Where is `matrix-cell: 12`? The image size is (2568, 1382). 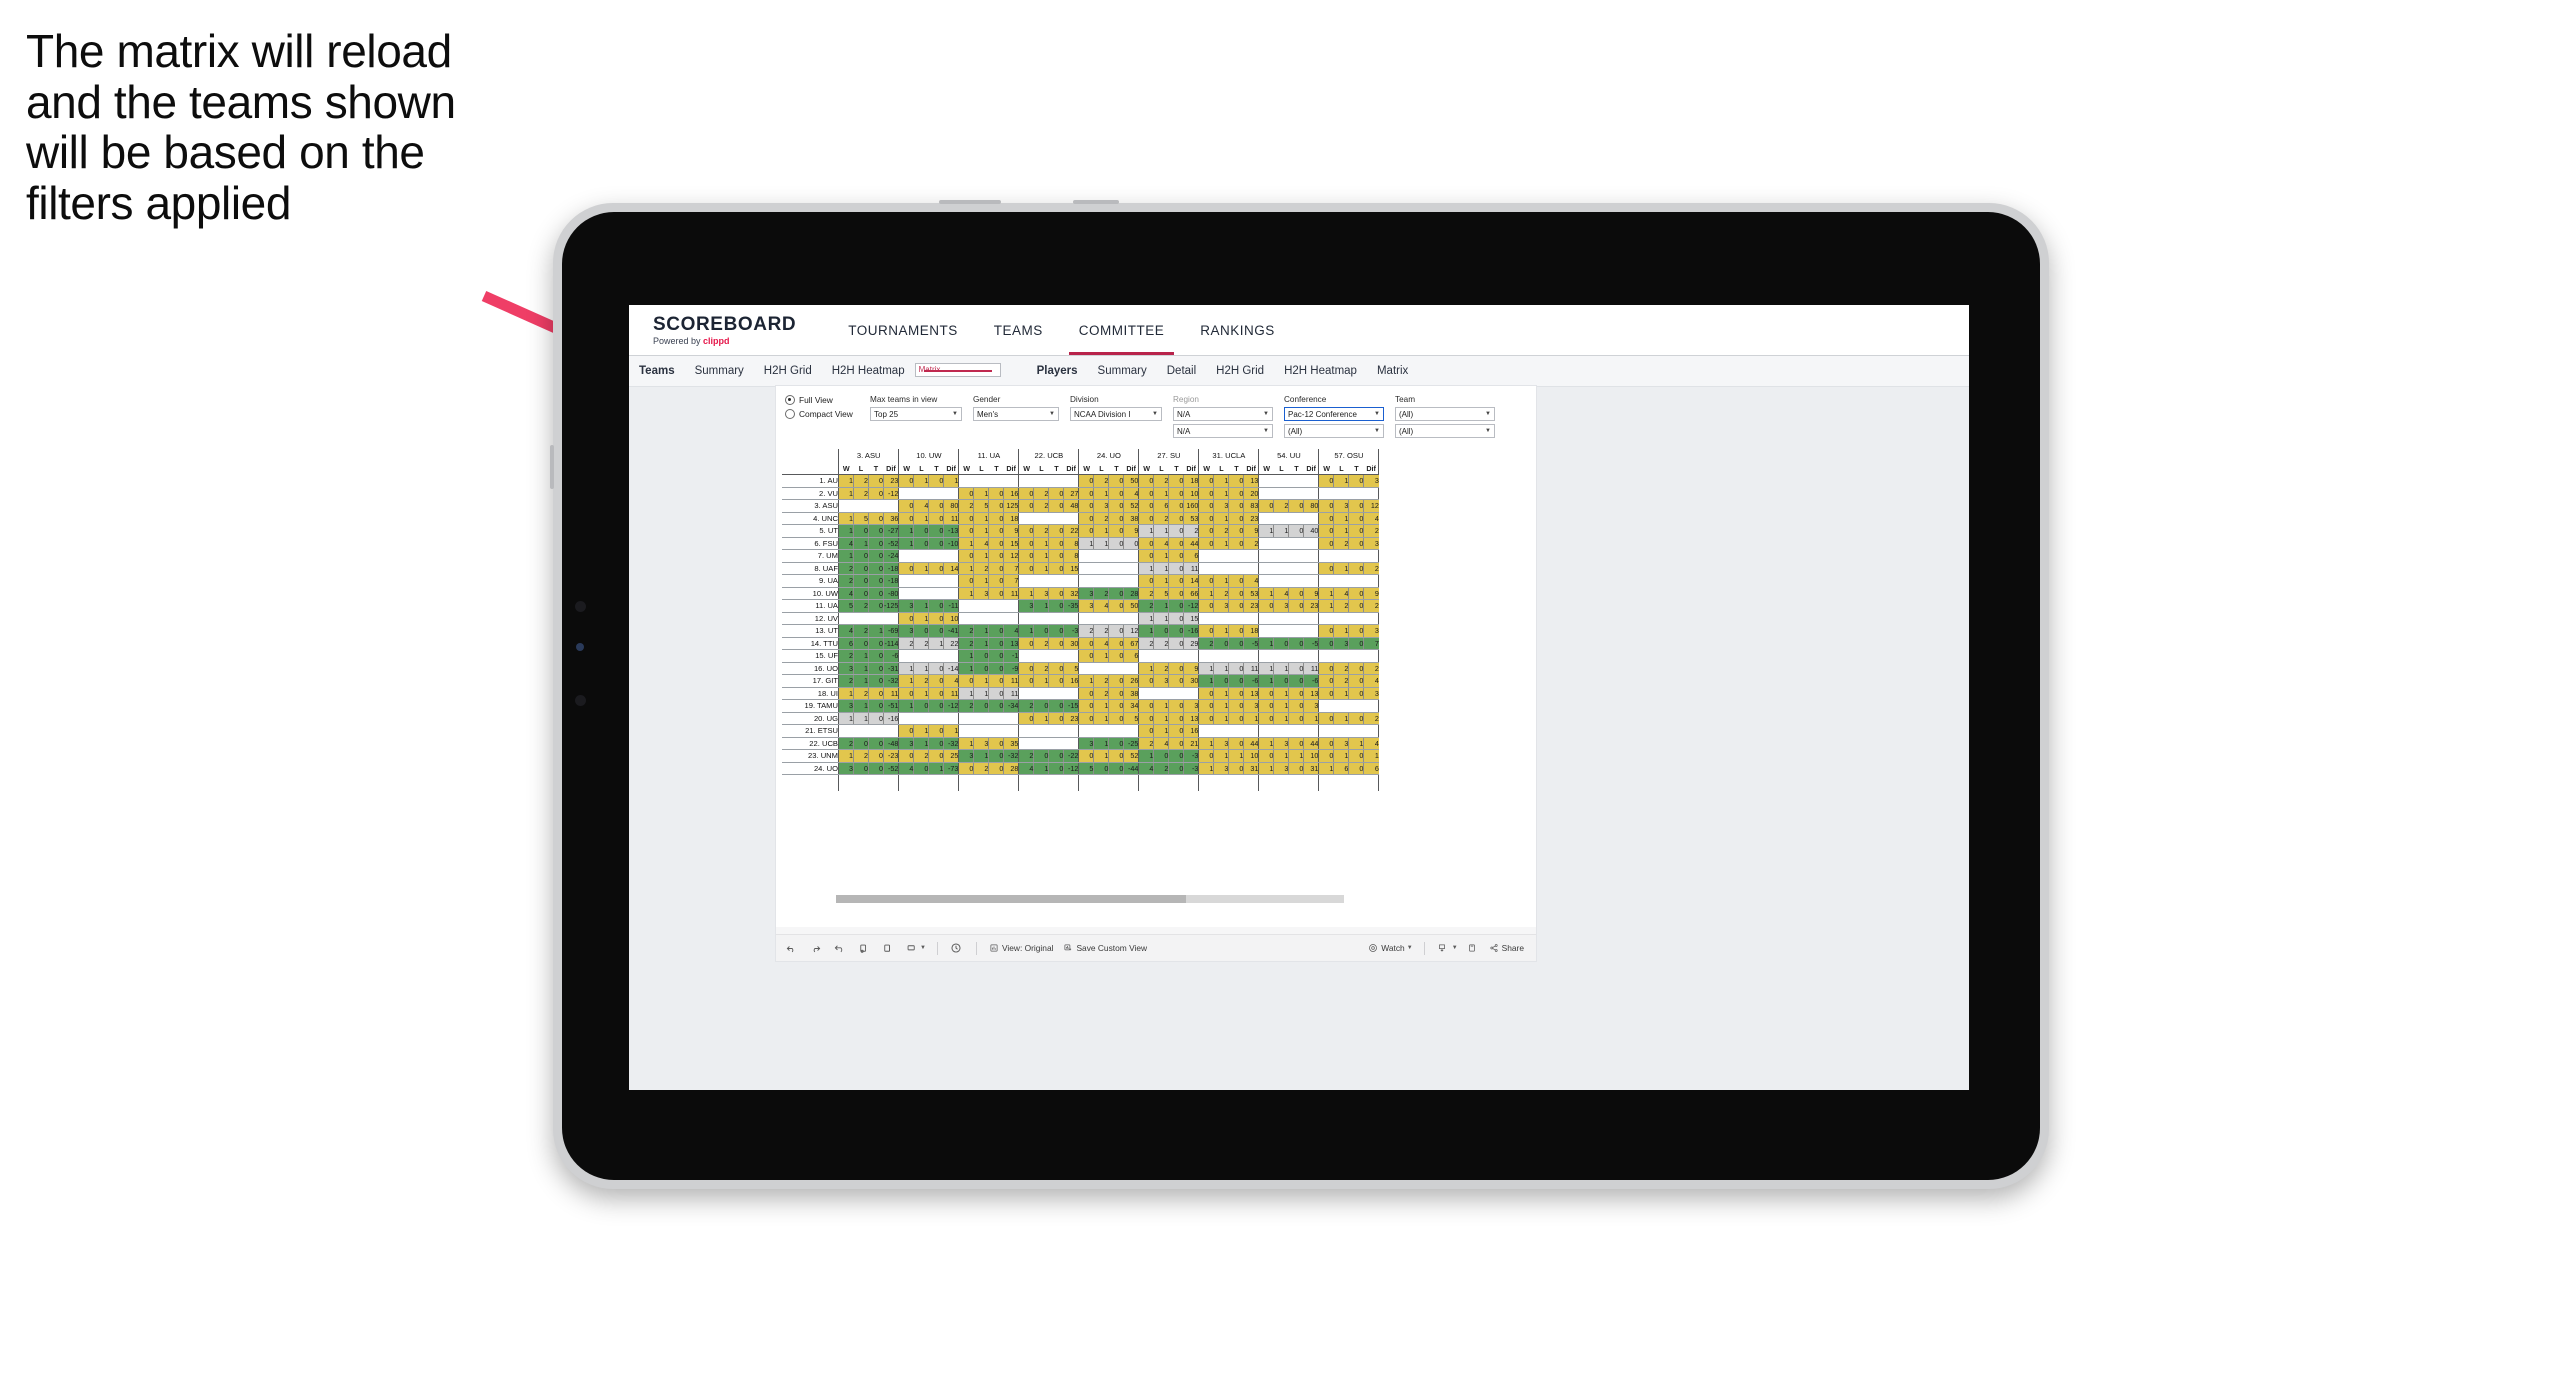
matrix-cell: 12 is located at coordinates (1371, 506).